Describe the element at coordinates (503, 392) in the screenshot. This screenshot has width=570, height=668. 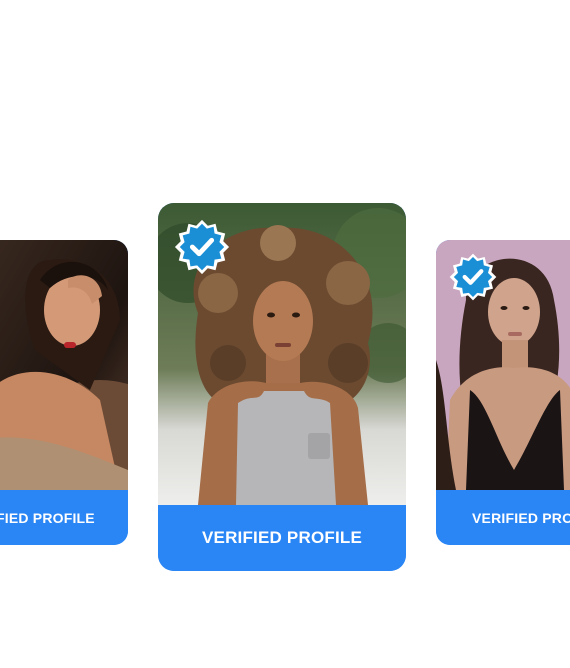
I see `profile-card-right: VERIFIED PRO` at that location.